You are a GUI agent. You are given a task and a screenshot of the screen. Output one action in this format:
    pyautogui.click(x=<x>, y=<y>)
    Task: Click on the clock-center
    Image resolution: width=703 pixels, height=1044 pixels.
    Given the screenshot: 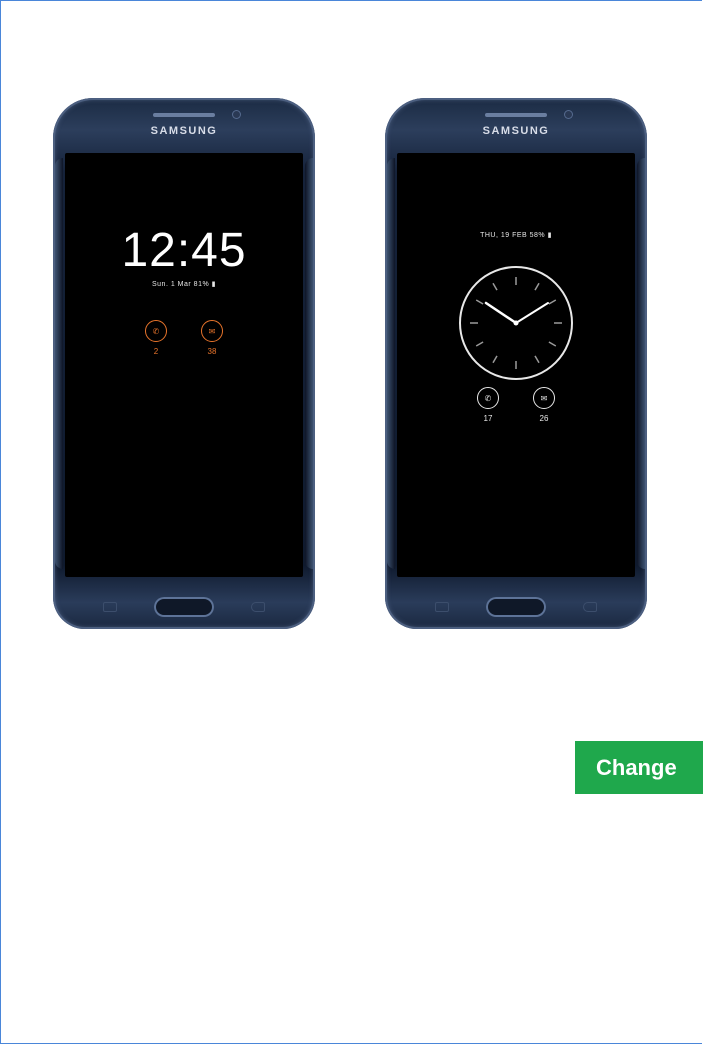 What is the action you would take?
    pyautogui.click(x=516, y=323)
    